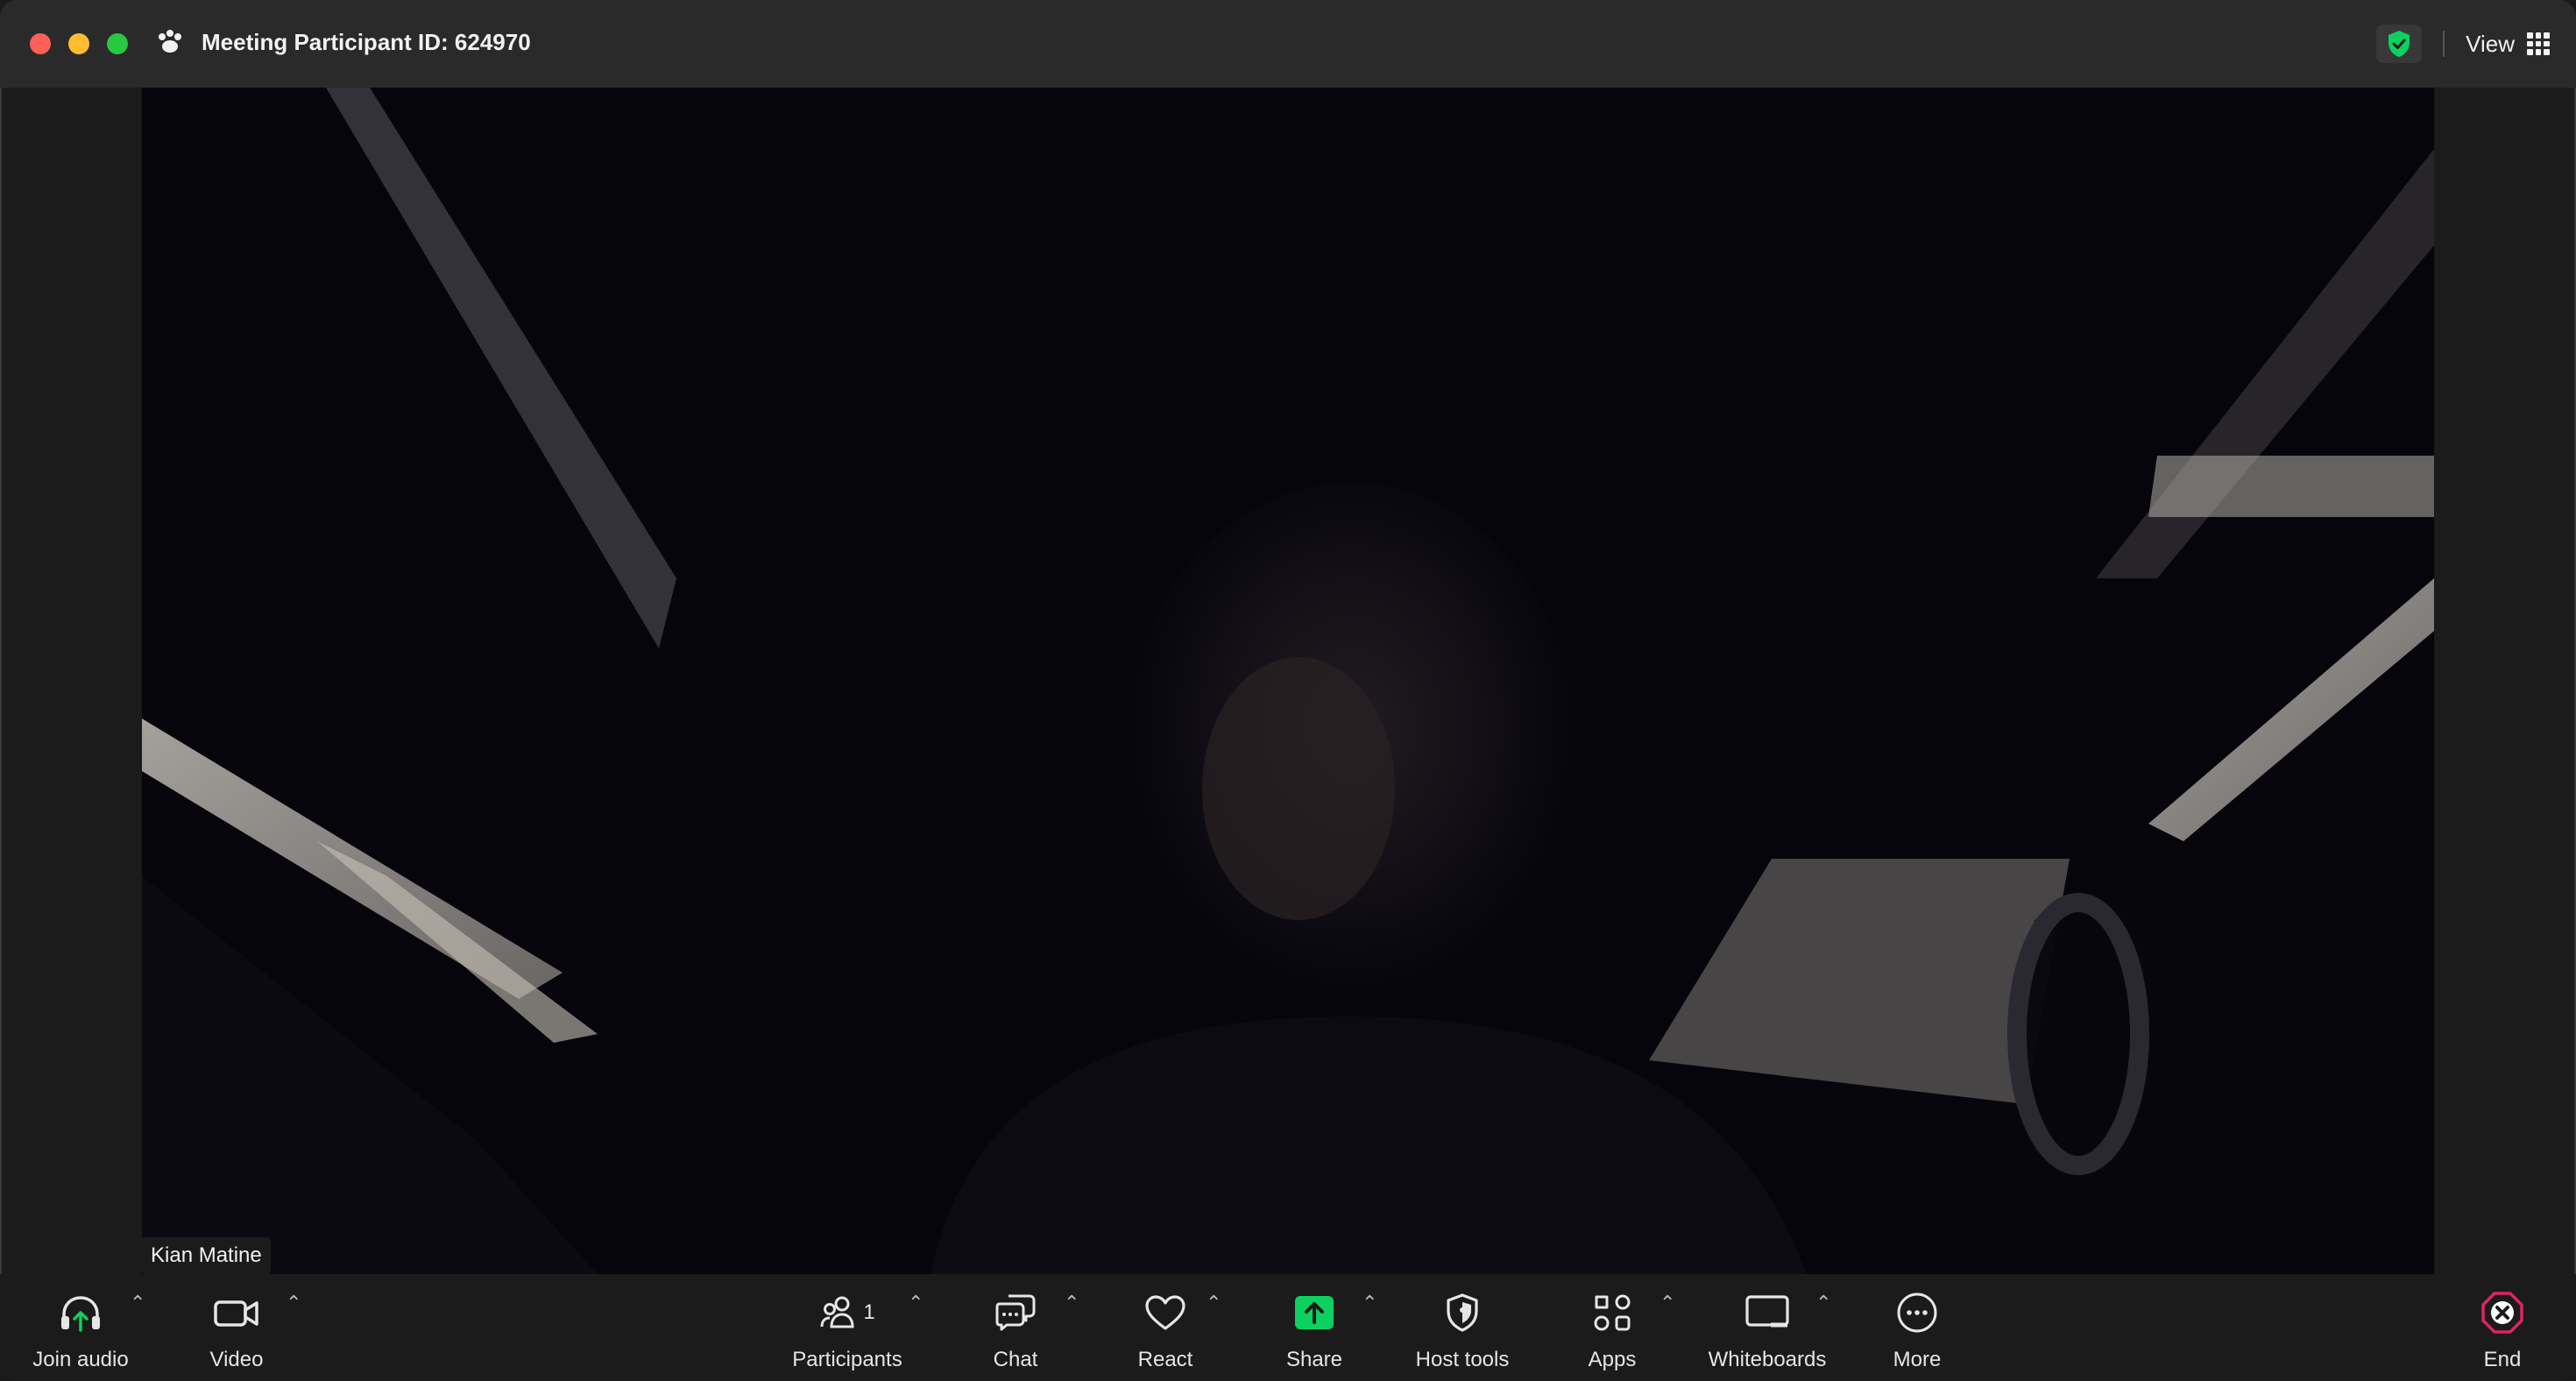 The image size is (2576, 1381). What do you see at coordinates (1917, 1313) in the screenshot?
I see `ellipsis-icon` at bounding box center [1917, 1313].